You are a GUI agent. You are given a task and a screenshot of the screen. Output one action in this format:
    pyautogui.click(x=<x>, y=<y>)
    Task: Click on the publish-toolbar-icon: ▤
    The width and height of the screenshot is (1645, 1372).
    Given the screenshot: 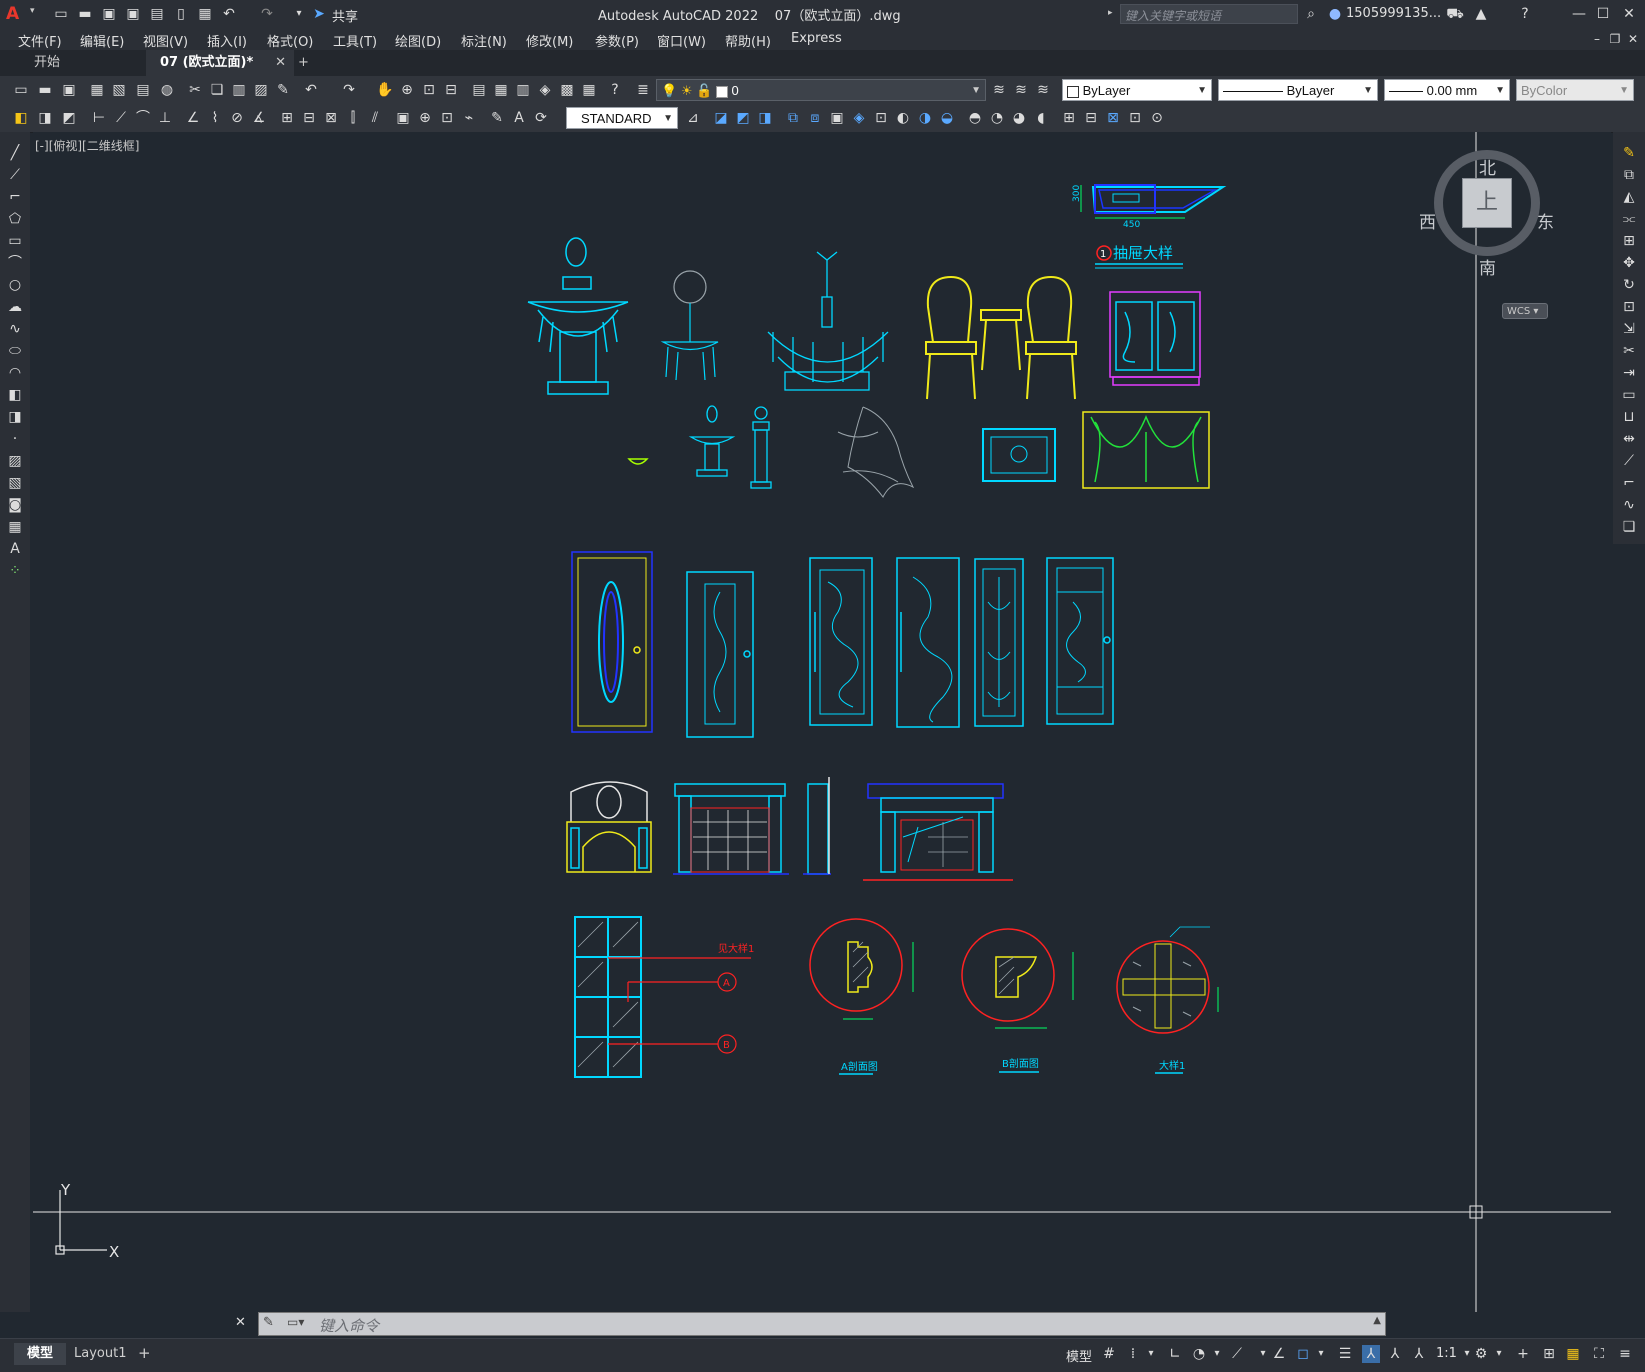 What is the action you would take?
    pyautogui.click(x=143, y=90)
    